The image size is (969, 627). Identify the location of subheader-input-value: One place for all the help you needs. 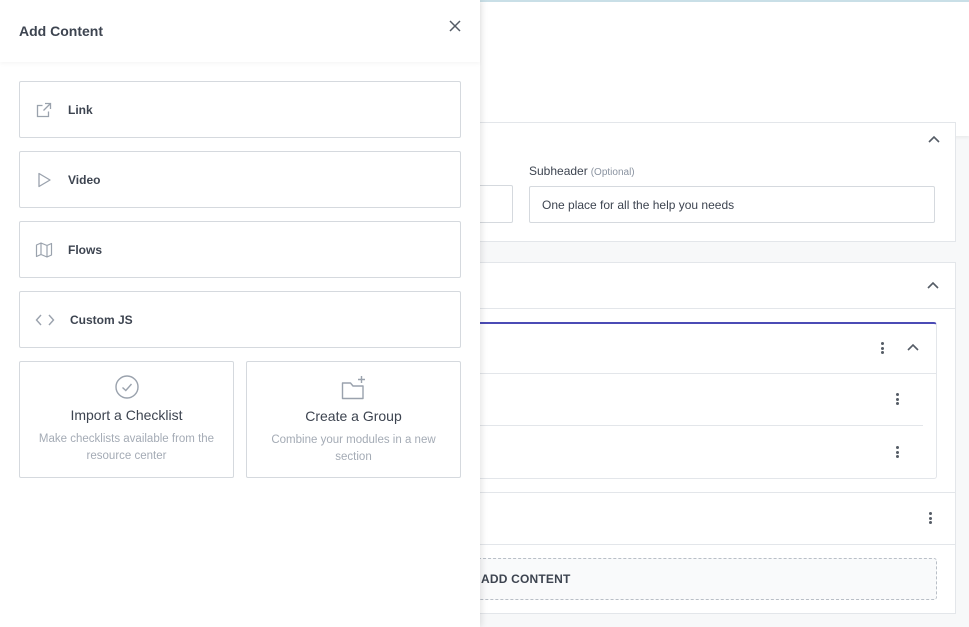
(638, 204).